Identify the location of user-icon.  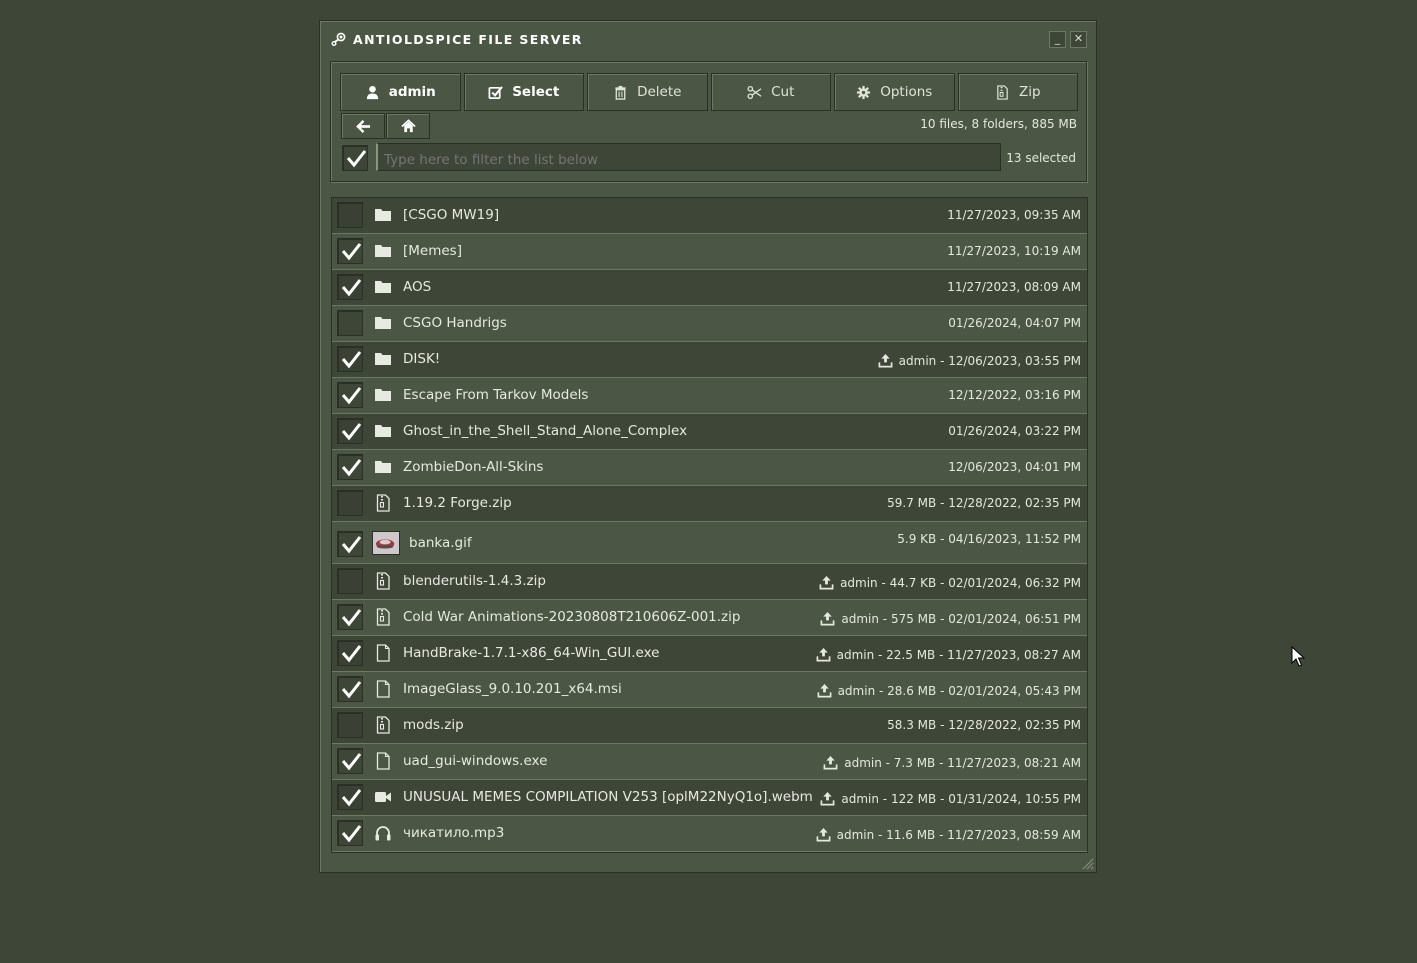
(372, 92).